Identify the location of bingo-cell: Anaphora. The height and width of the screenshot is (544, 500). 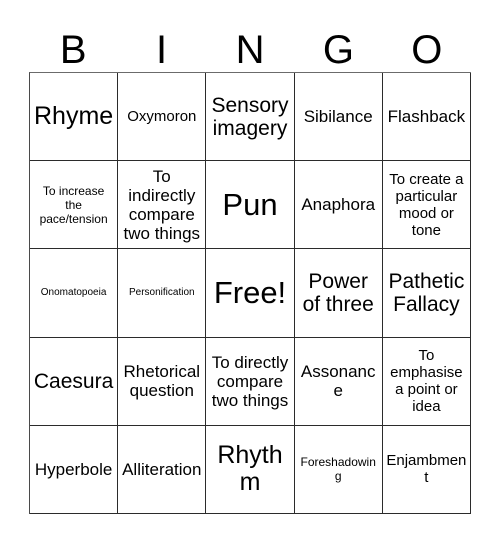
(338, 205).